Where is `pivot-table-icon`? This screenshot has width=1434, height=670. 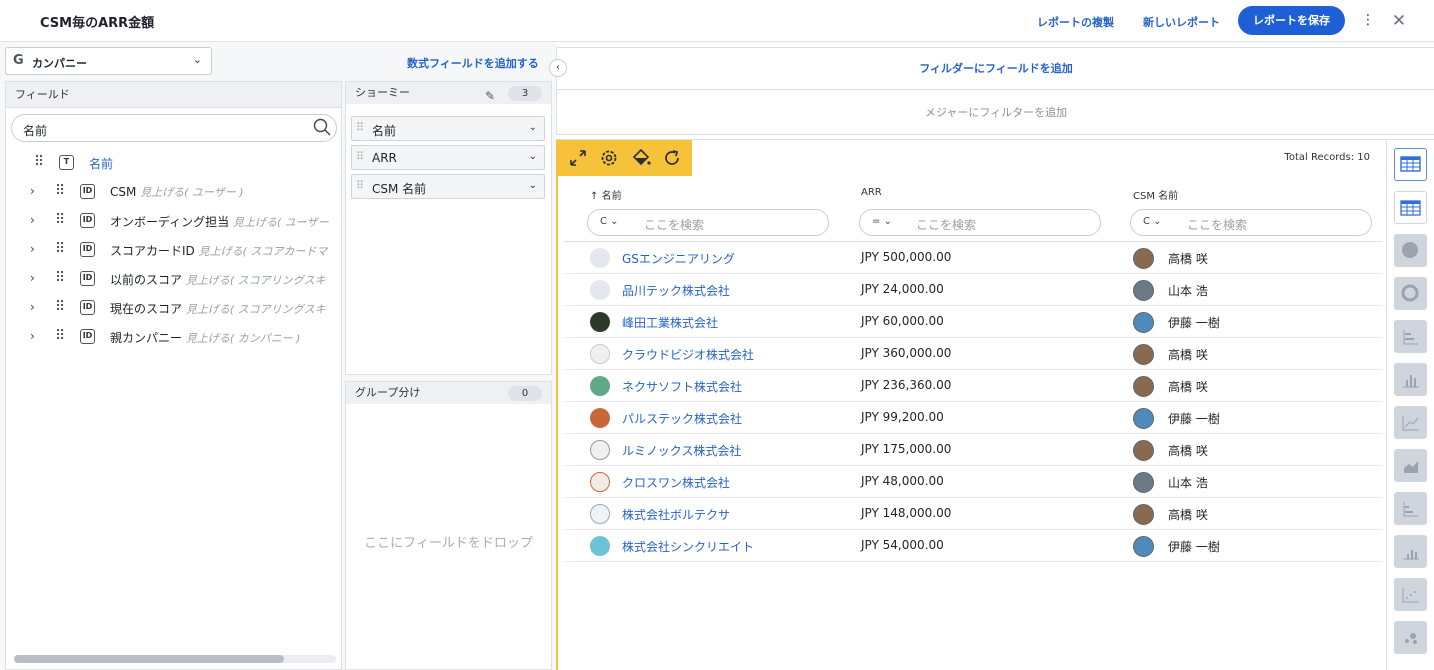 pivot-table-icon is located at coordinates (1410, 207).